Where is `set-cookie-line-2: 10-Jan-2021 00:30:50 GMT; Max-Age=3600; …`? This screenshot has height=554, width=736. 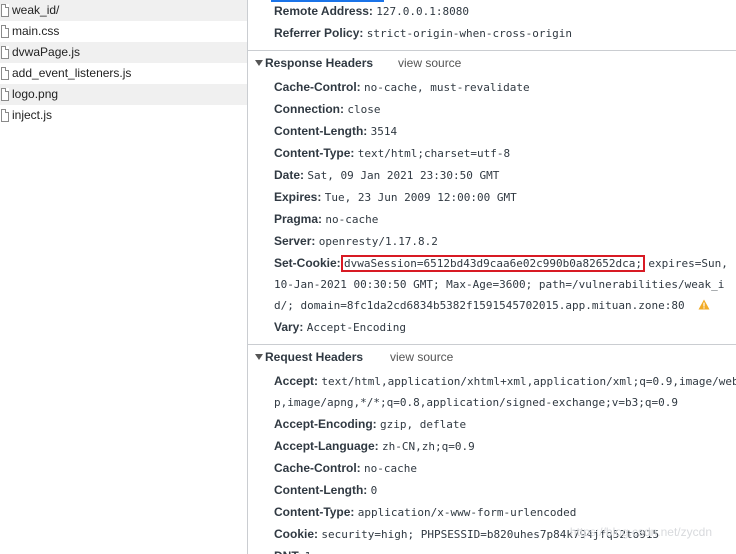 set-cookie-line-2: 10-Jan-2021 00:30:50 GMT; Max-Age=3600; … is located at coordinates (499, 284).